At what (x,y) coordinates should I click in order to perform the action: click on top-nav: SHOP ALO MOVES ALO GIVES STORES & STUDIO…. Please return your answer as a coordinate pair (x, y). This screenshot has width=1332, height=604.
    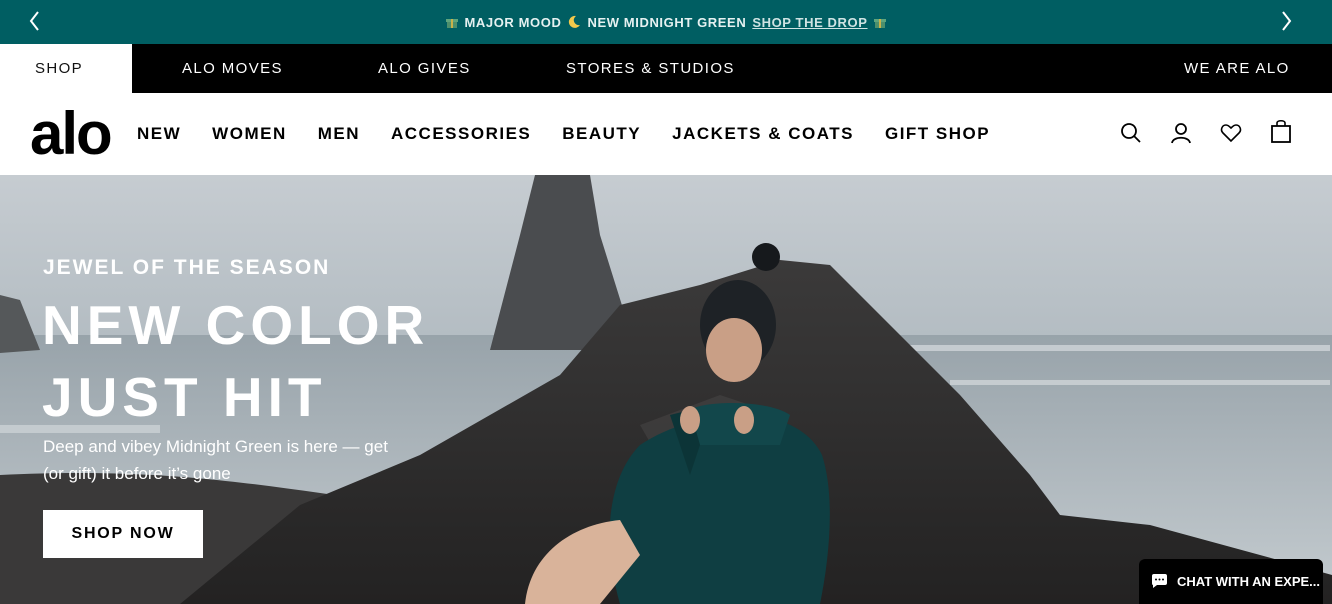
    Looking at the image, I should click on (666, 68).